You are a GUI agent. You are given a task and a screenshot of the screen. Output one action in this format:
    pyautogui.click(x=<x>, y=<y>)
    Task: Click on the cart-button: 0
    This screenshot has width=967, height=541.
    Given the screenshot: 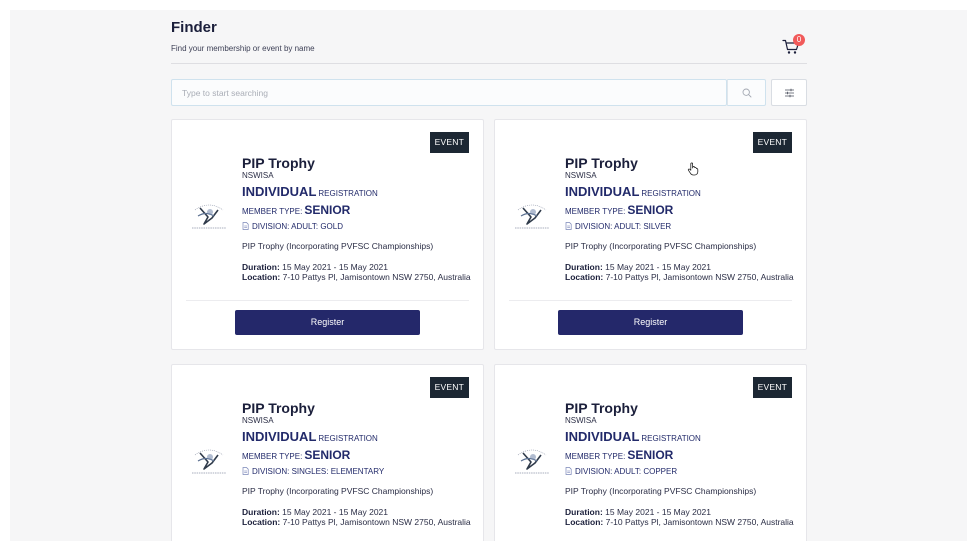 What is the action you would take?
    pyautogui.click(x=794, y=46)
    